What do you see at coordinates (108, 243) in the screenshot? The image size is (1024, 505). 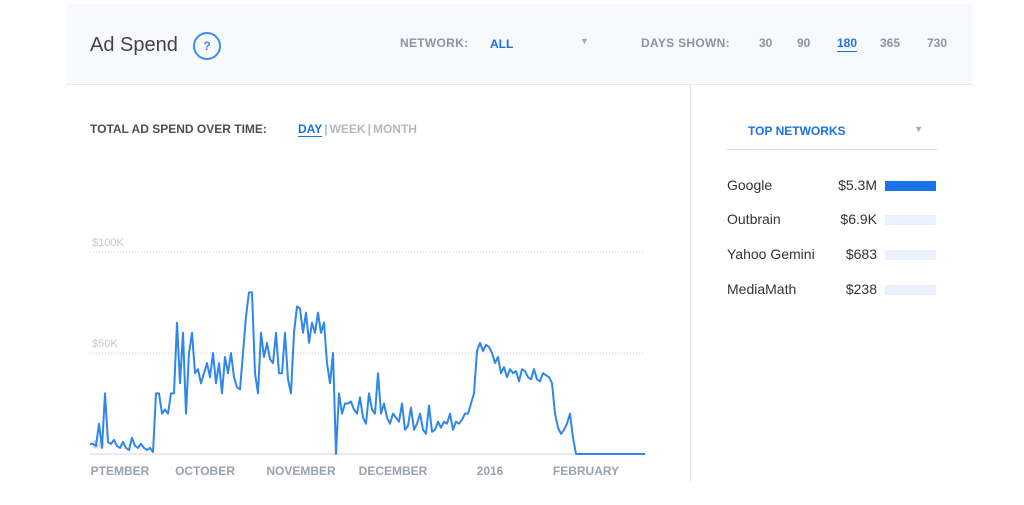 I see `y-tick-label: $100K` at bounding box center [108, 243].